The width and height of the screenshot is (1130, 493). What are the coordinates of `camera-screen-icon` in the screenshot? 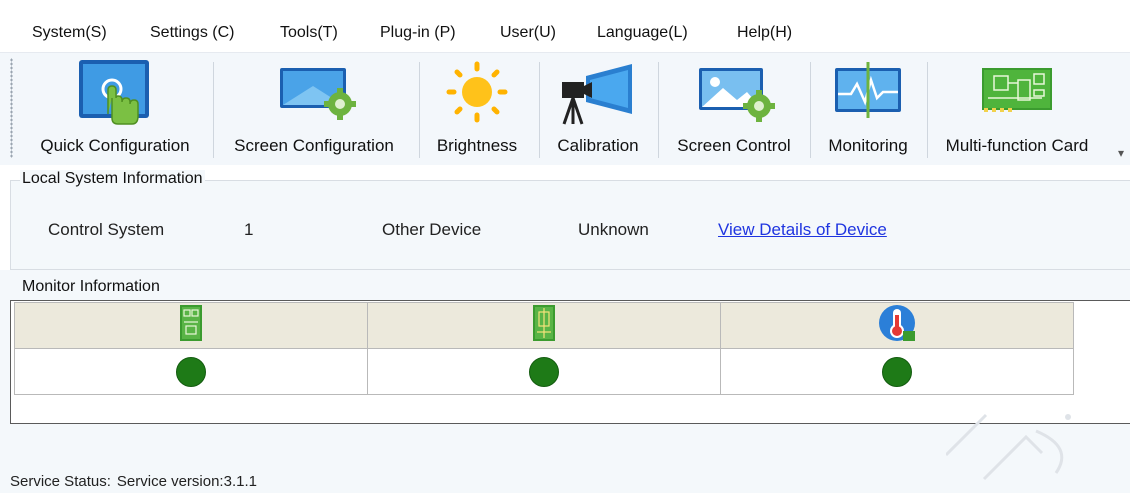 It's located at (597, 94).